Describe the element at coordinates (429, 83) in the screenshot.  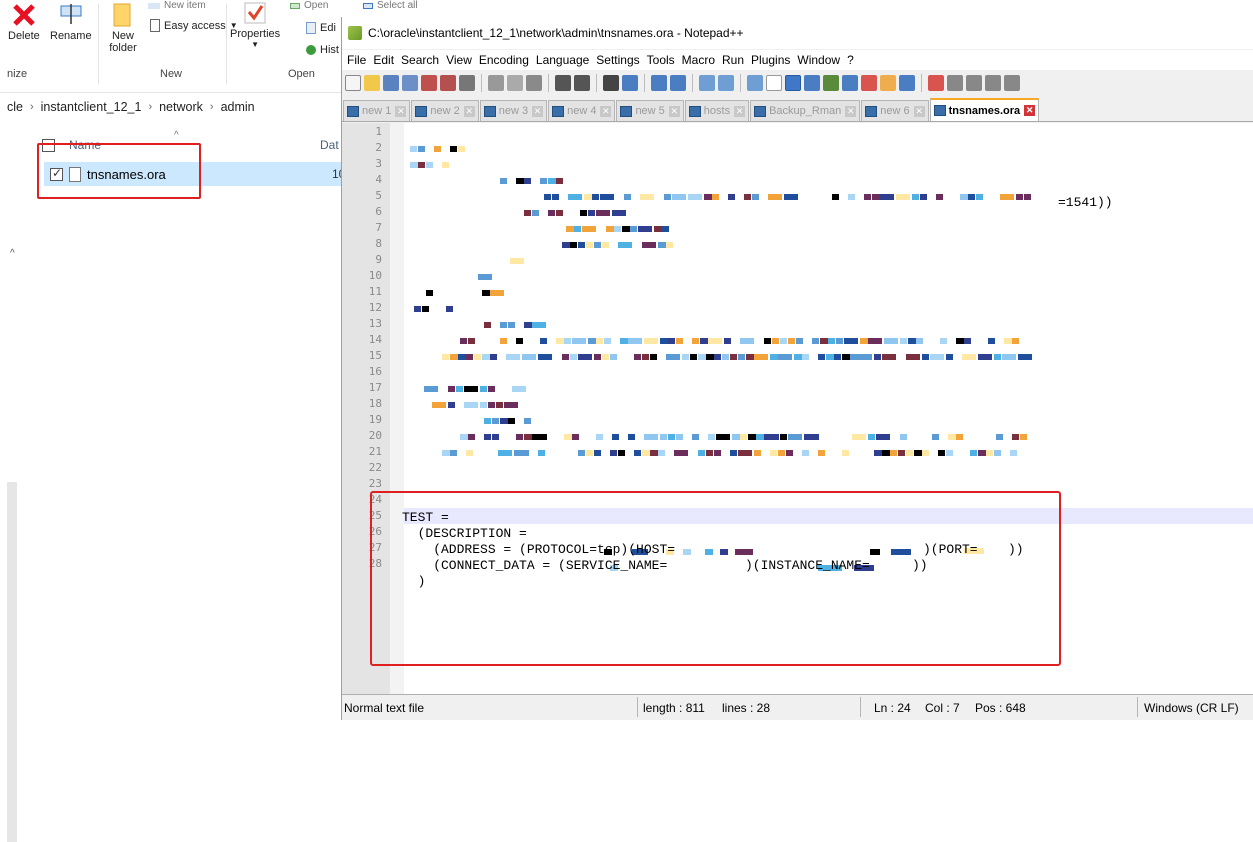
I see `close-file-icon` at that location.